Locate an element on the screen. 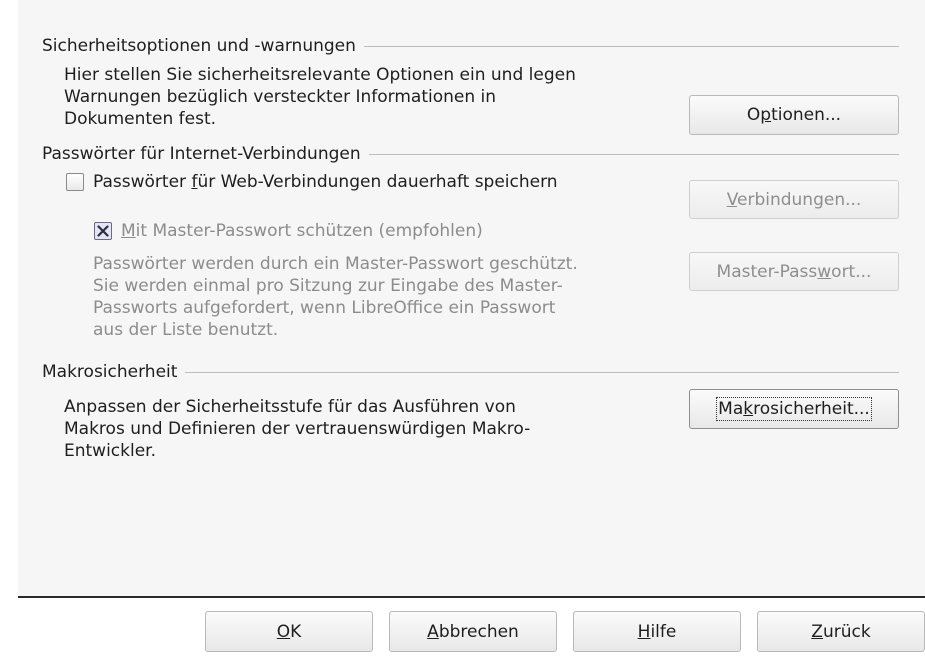 The height and width of the screenshot is (661, 925). footer-separator is located at coordinates (471, 597).